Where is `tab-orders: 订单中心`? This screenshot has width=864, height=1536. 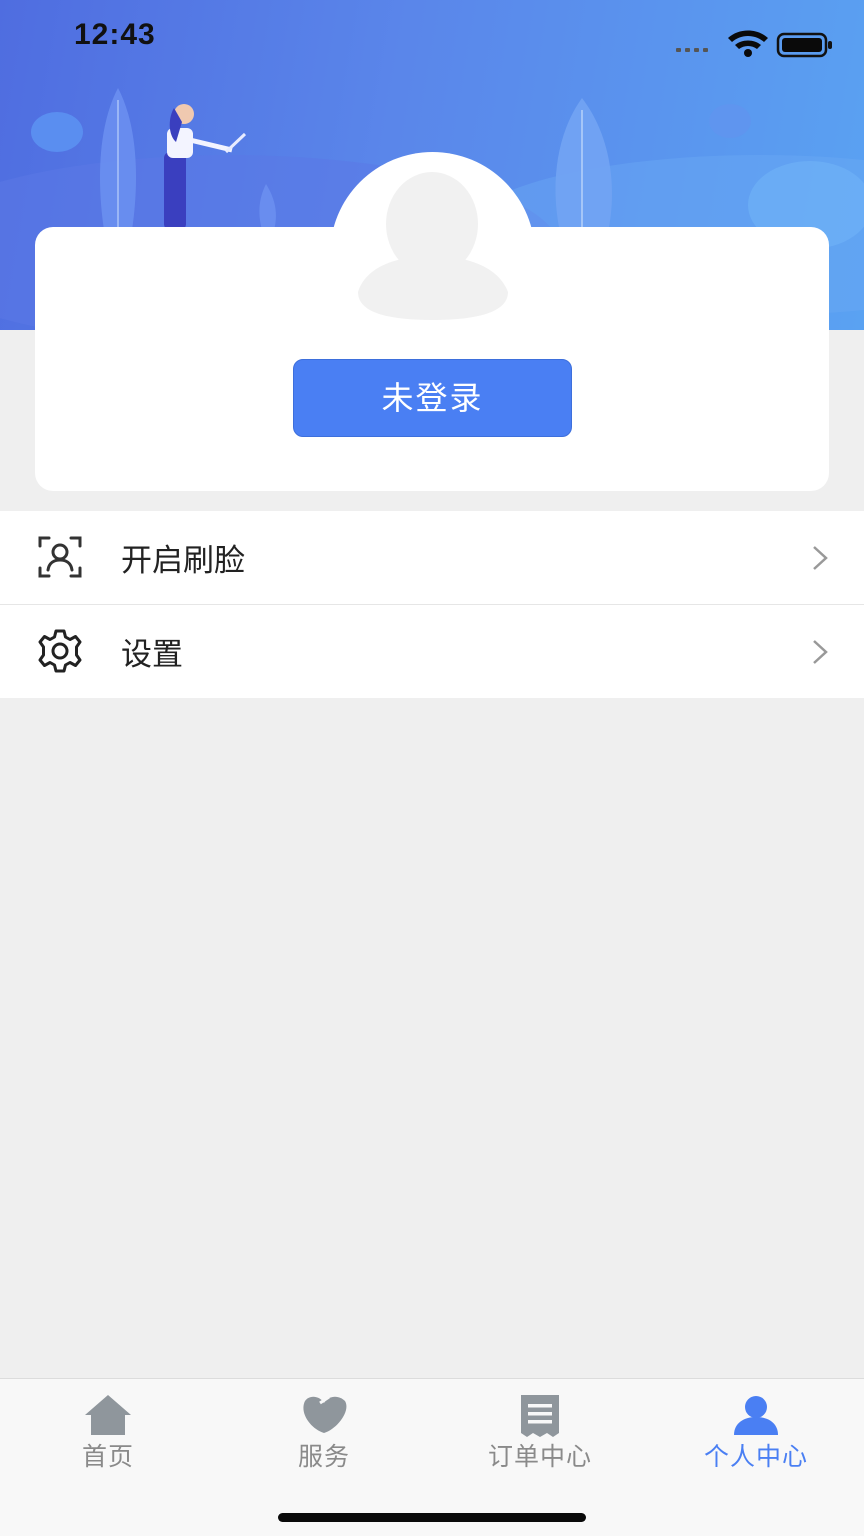
tab-orders: 订单中心 is located at coordinates (540, 1438).